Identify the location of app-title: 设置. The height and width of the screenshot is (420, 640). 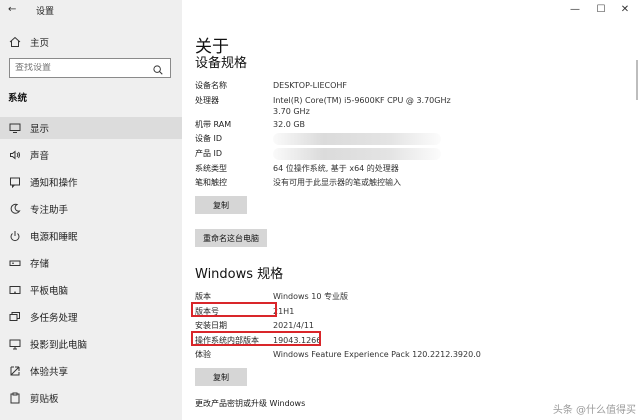
(45, 12).